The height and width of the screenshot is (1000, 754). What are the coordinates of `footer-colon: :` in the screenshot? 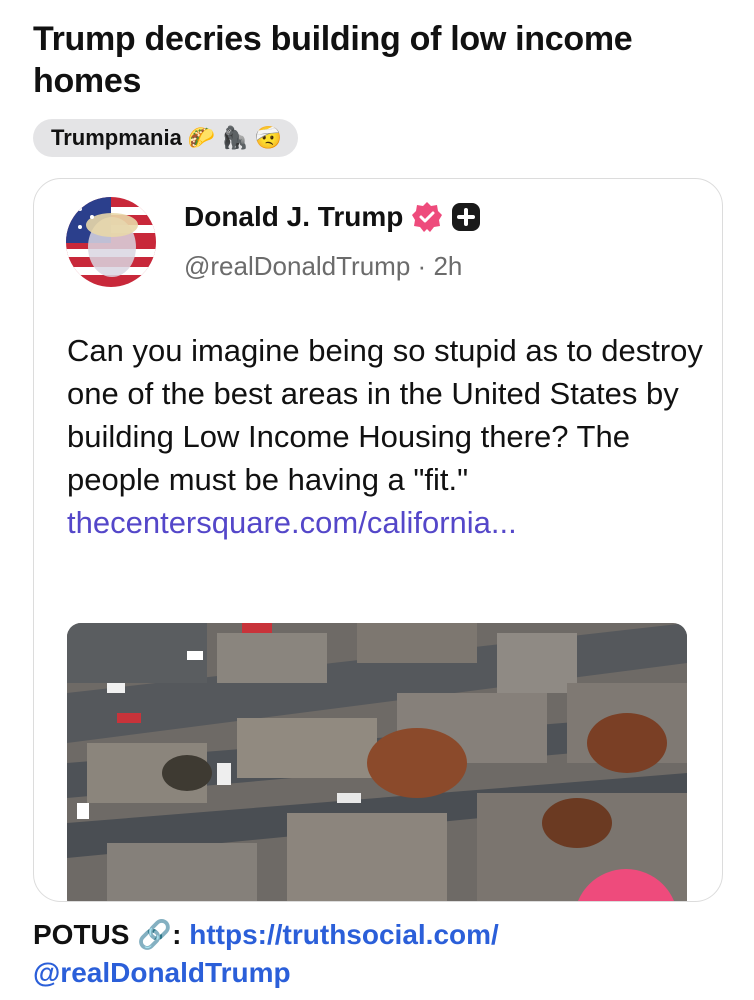 It's located at (177, 934).